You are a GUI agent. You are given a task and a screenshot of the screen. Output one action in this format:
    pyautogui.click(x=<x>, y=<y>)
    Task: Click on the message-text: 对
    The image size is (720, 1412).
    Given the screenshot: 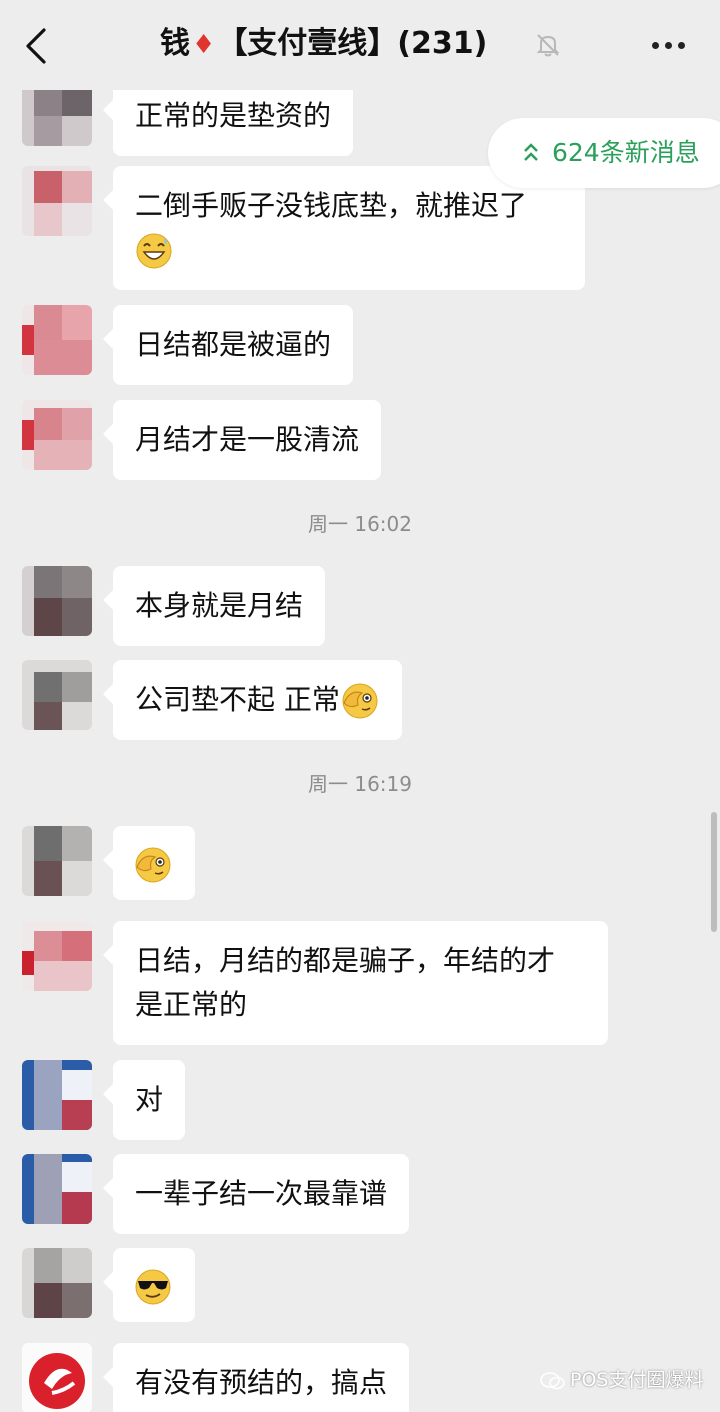 What is the action you would take?
    pyautogui.click(x=149, y=1099)
    